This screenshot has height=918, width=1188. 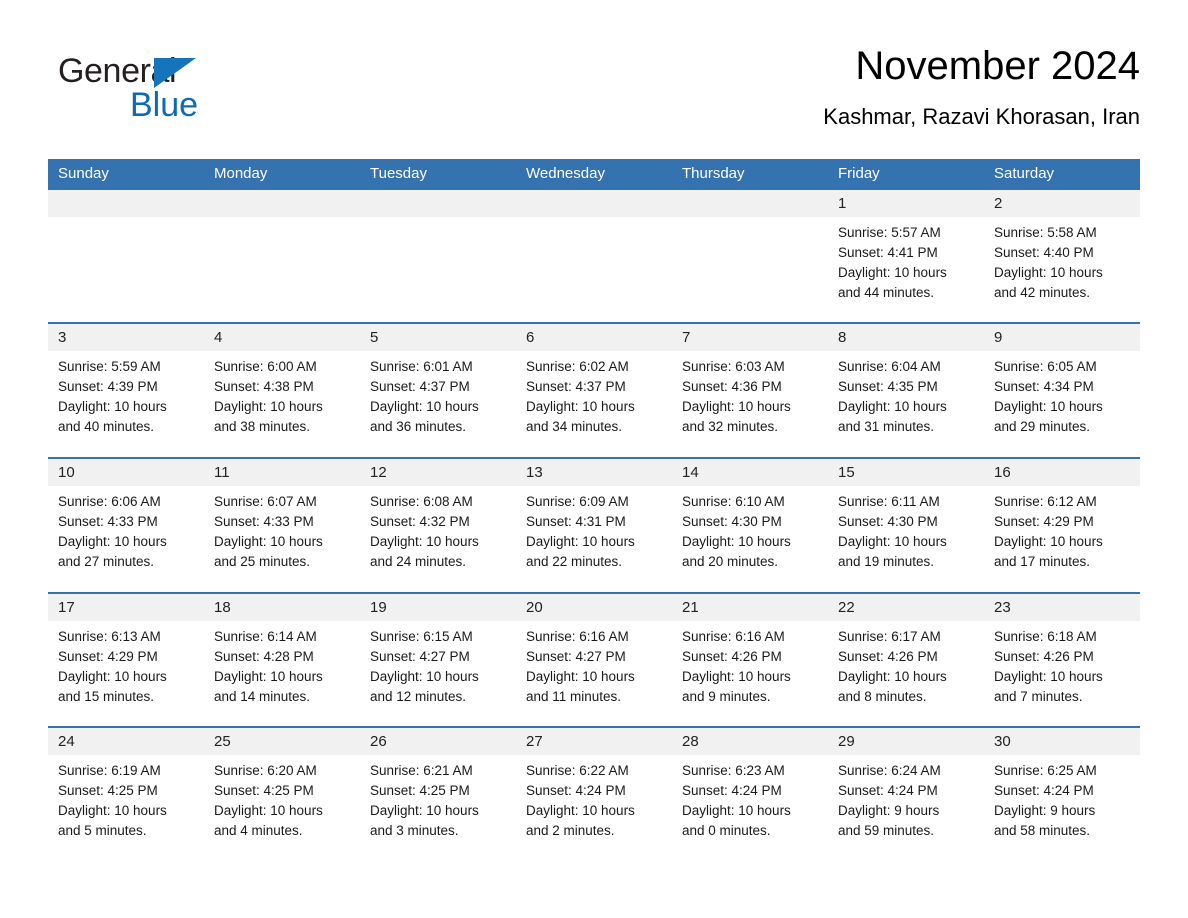 What do you see at coordinates (886, 426) in the screenshot?
I see `daylight-text-line2: and 31 minutes.` at bounding box center [886, 426].